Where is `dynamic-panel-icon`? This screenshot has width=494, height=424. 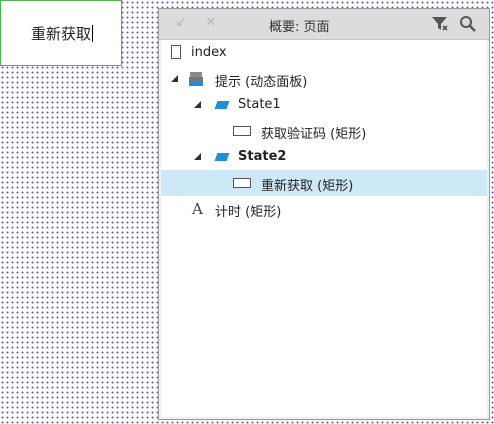 dynamic-panel-icon is located at coordinates (196, 79).